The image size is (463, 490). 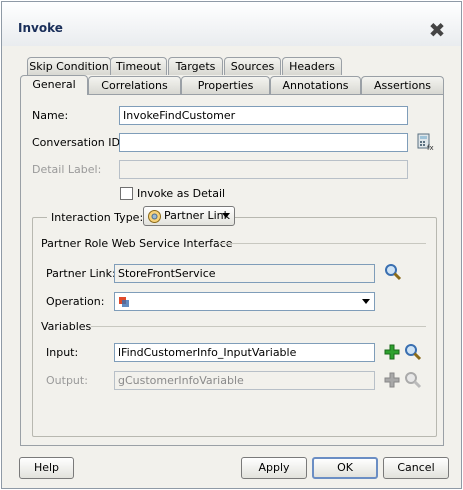 What do you see at coordinates (62, 352) in the screenshot?
I see `input-label: Input:` at bounding box center [62, 352].